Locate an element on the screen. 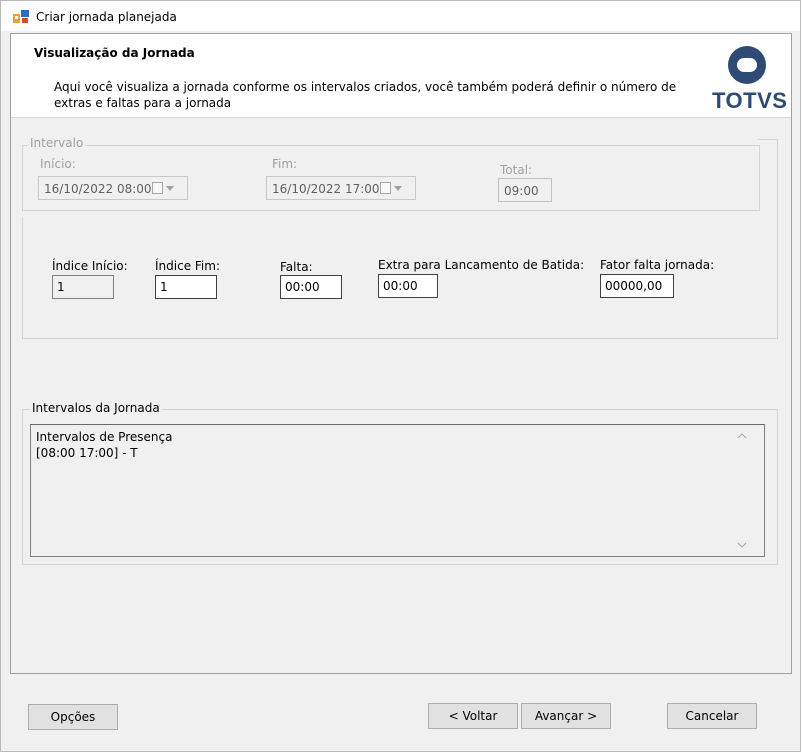 Image resolution: width=802 pixels, height=753 pixels. factor-field: 00000,00 is located at coordinates (637, 286).